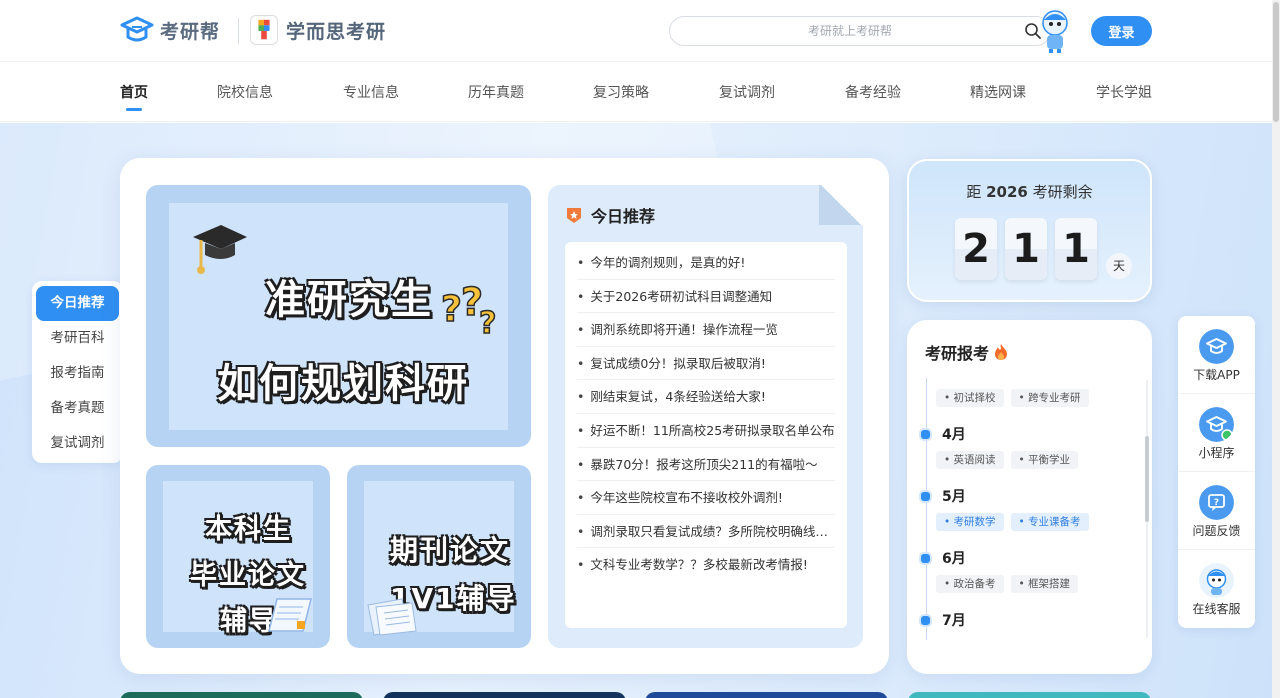 Image resolution: width=1280 pixels, height=698 pixels. I want to click on banner-research-planning: 准研究生 如何规划科研 ? ? ?, so click(338, 316).